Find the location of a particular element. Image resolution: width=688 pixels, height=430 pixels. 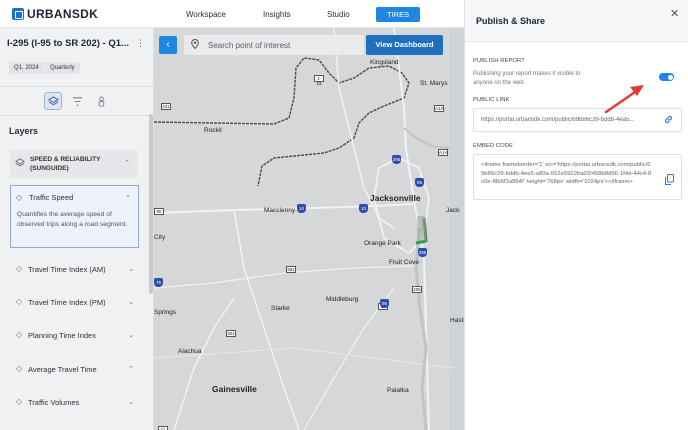

frequency-chip: Quarterly is located at coordinates (62, 68).